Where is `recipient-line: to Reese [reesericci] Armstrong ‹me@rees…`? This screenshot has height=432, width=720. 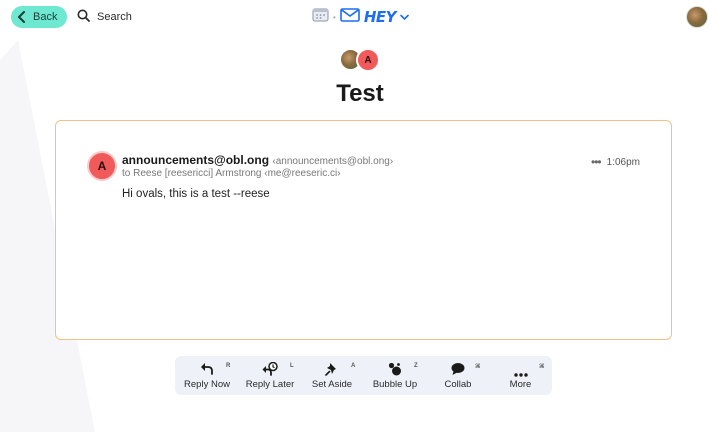 recipient-line: to Reese [reesericci] Armstrong ‹me@rees… is located at coordinates (231, 173).